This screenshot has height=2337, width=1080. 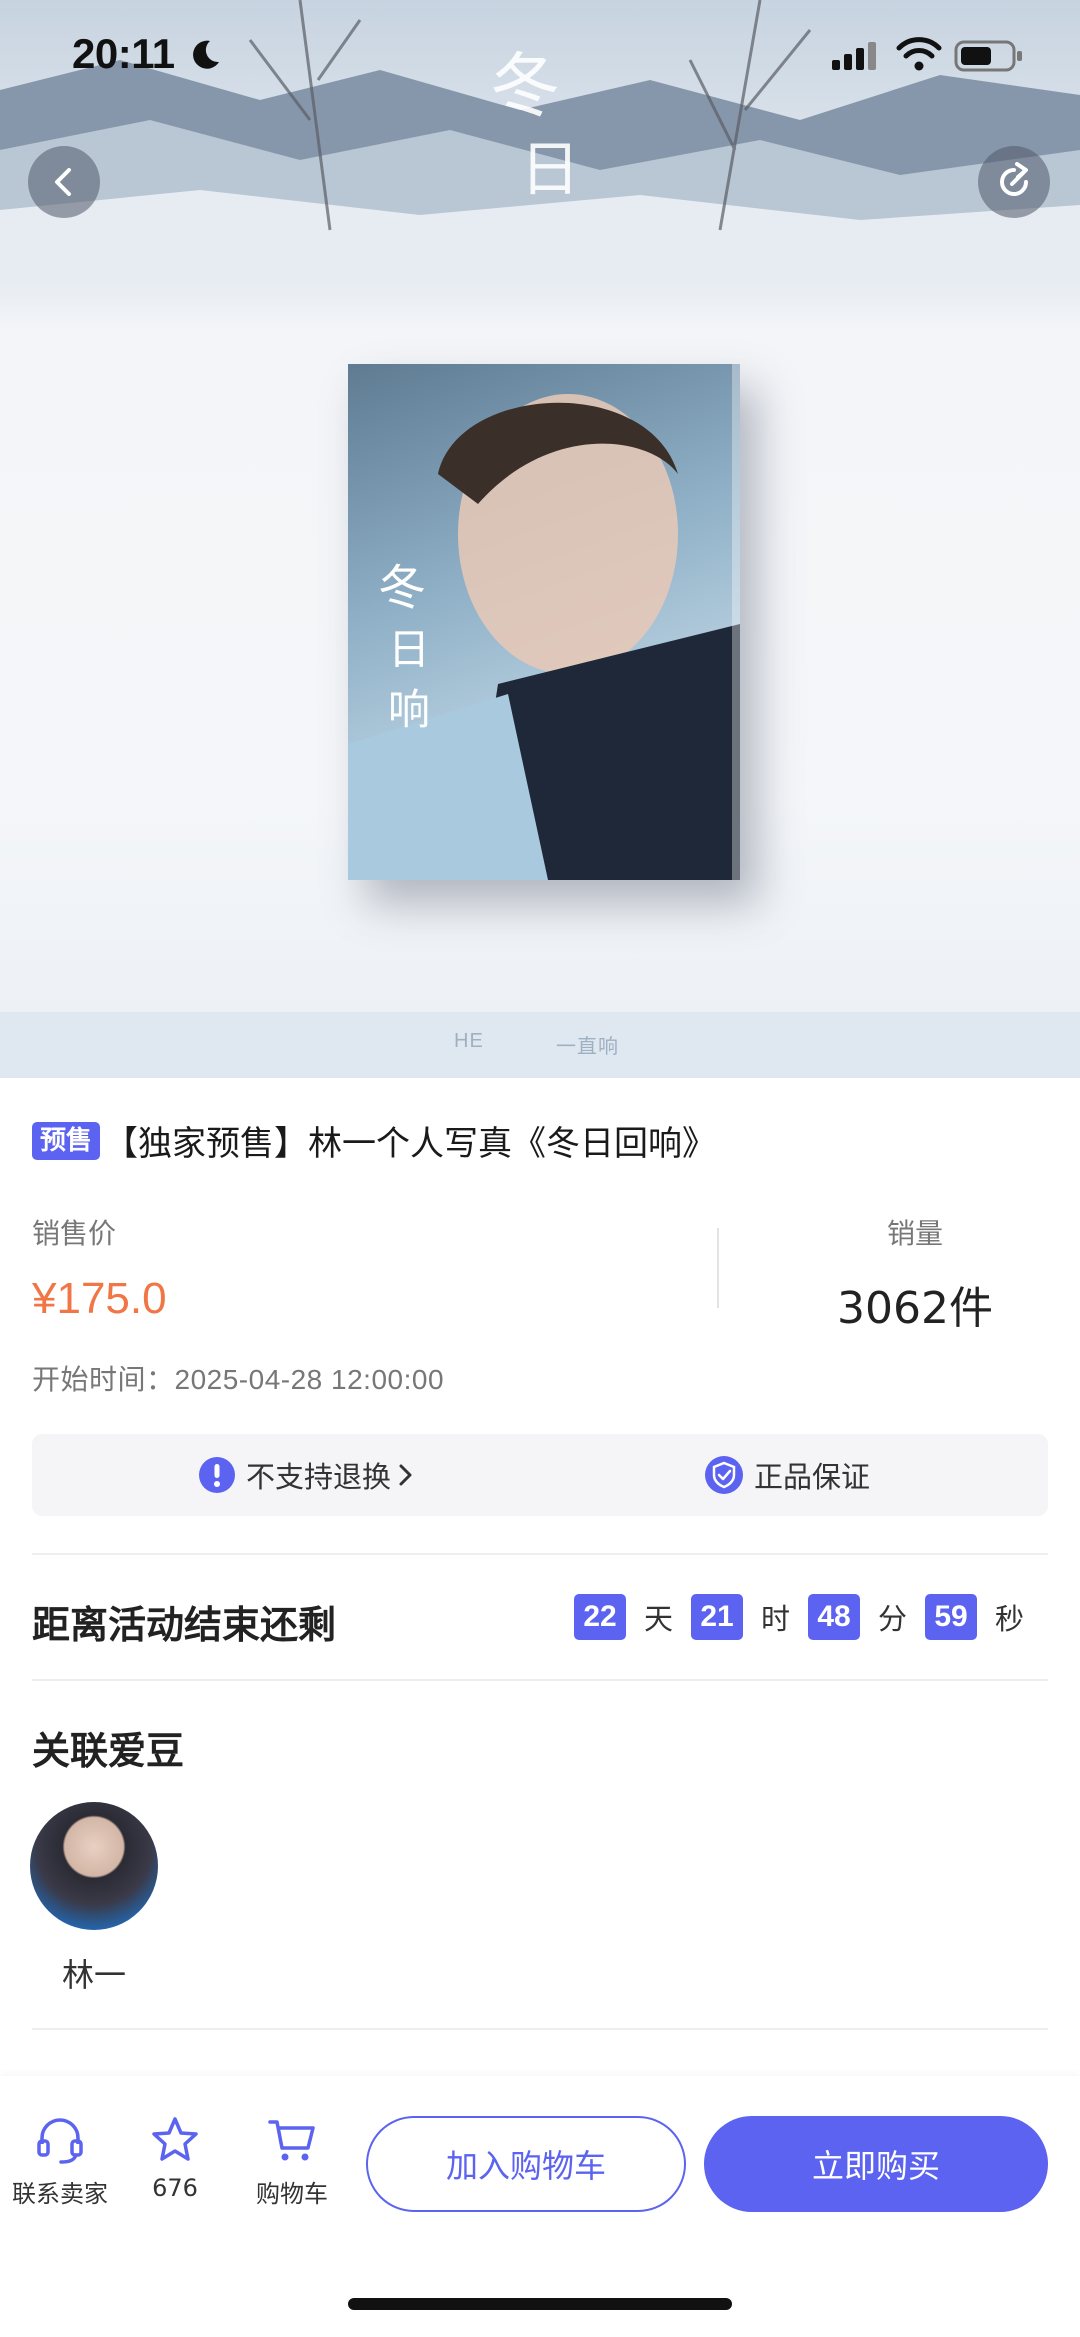 What do you see at coordinates (99, 1298) in the screenshot?
I see `price-value: ¥175.0` at bounding box center [99, 1298].